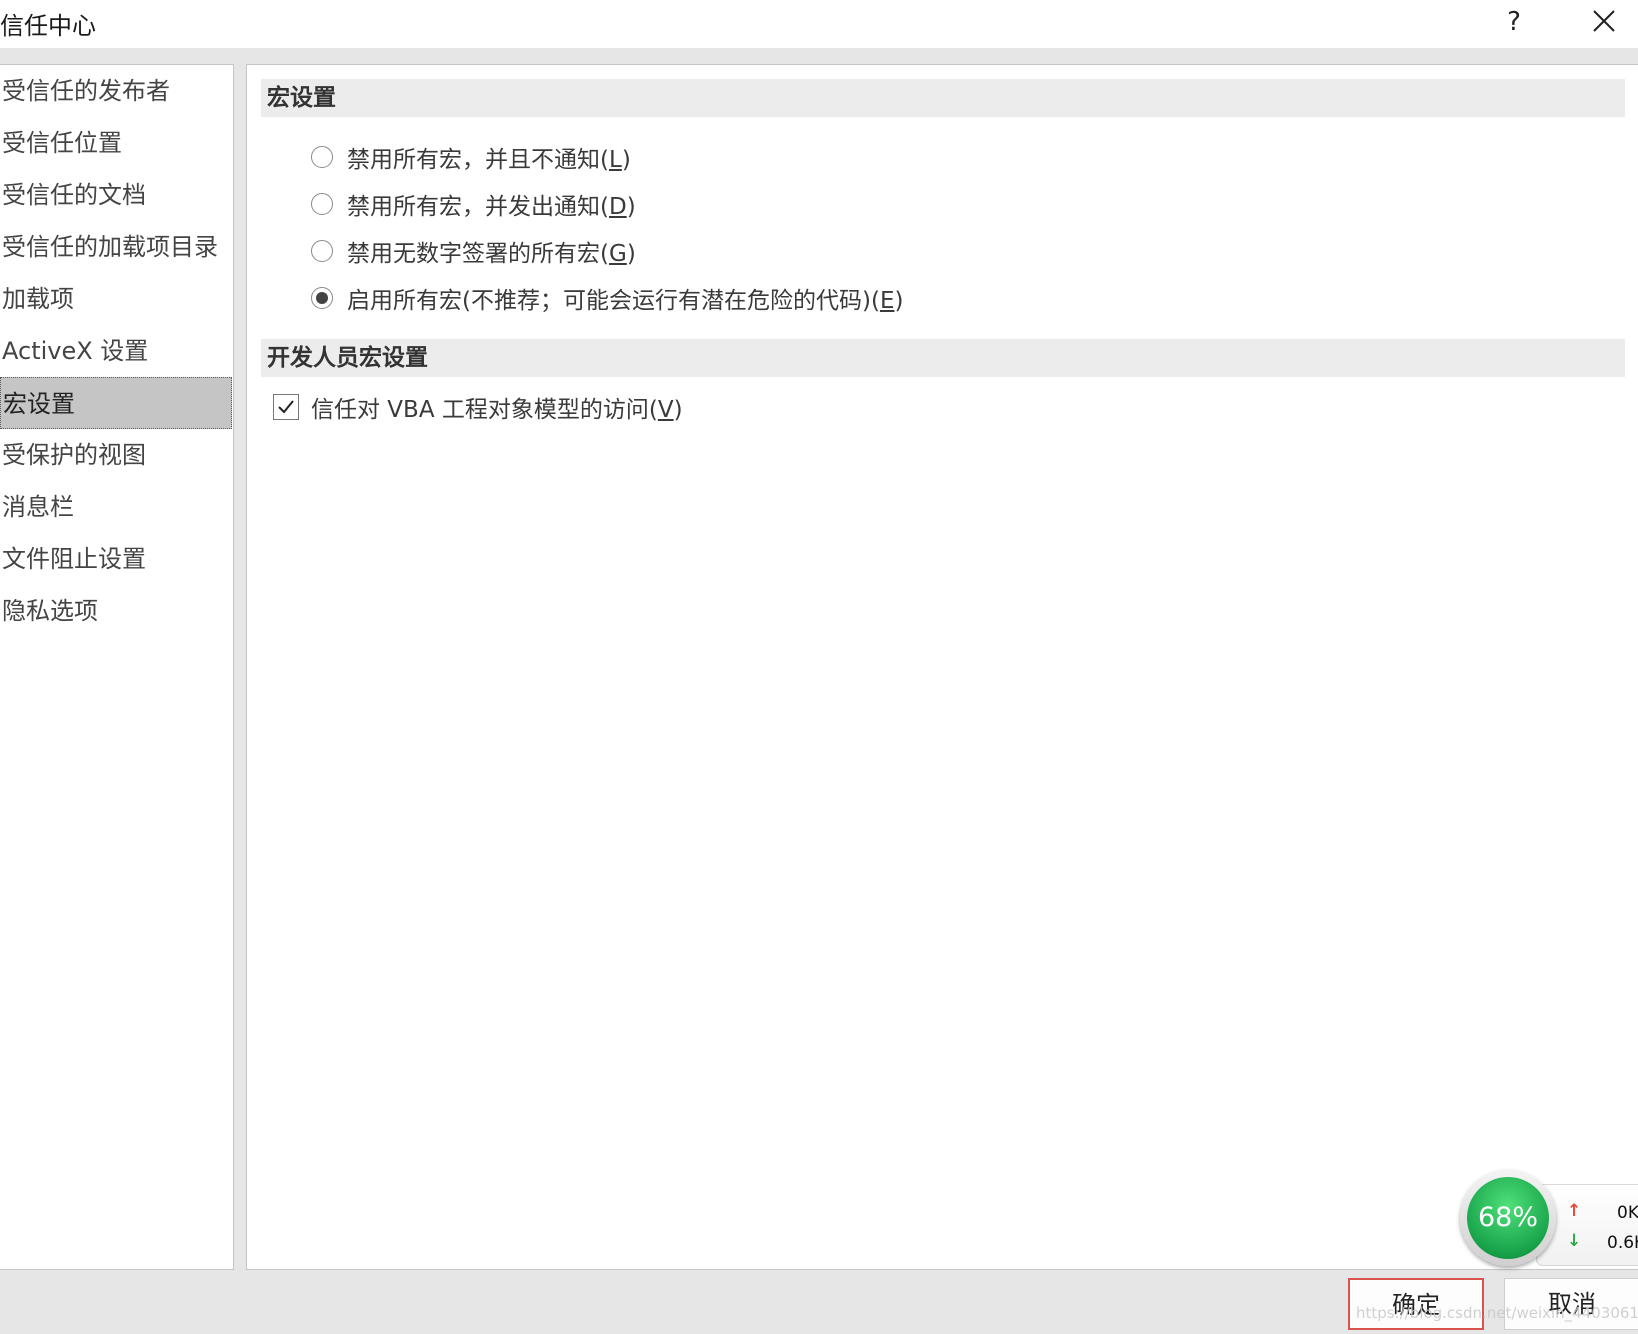 Image resolution: width=1638 pixels, height=1334 pixels. Describe the element at coordinates (1574, 1211) in the screenshot. I see `upload-arrow-icon: ↑` at that location.